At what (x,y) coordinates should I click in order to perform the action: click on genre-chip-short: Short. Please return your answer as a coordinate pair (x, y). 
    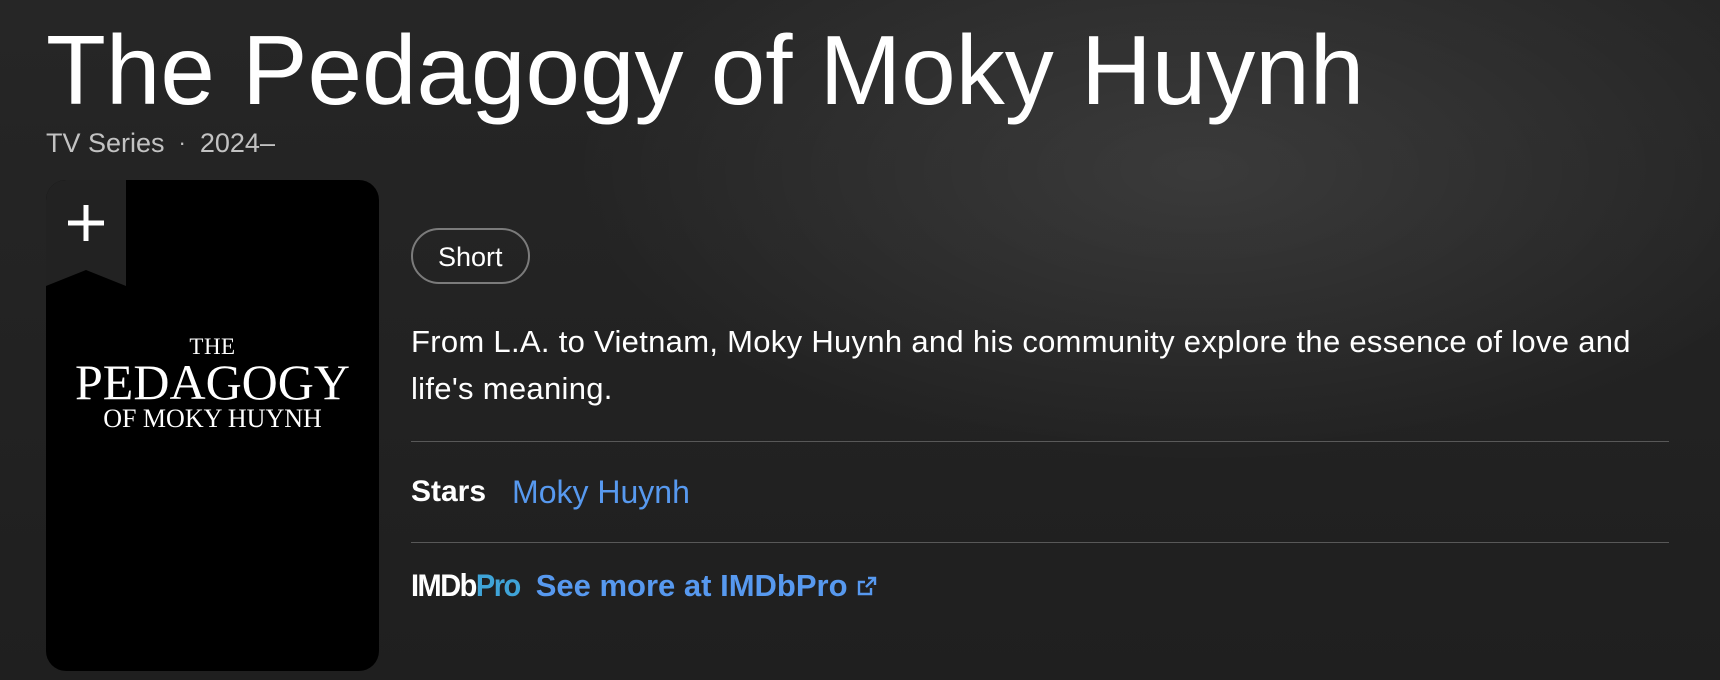
    Looking at the image, I should click on (470, 256).